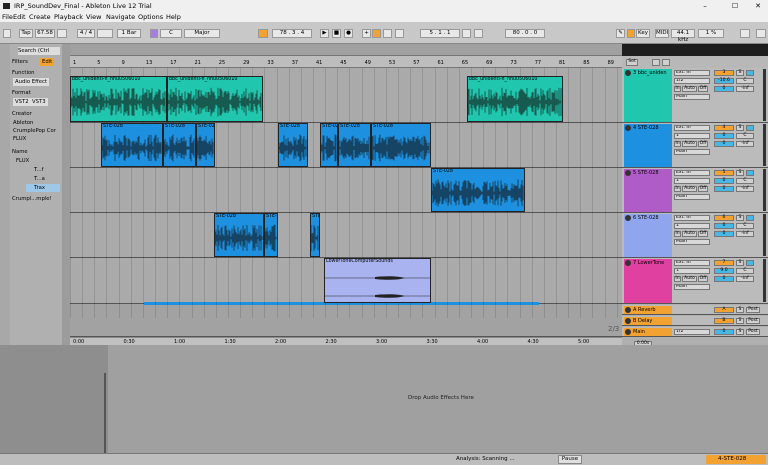 This screenshot has height=465, width=768. What do you see at coordinates (43, 188) in the screenshot?
I see `plugin-item-selected: Trax` at bounding box center [43, 188].